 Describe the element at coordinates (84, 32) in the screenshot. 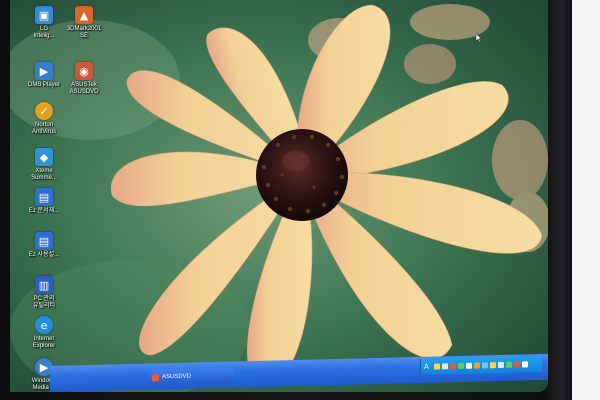

I see `desktop-icon-label: 3DMark2001 SE` at that location.